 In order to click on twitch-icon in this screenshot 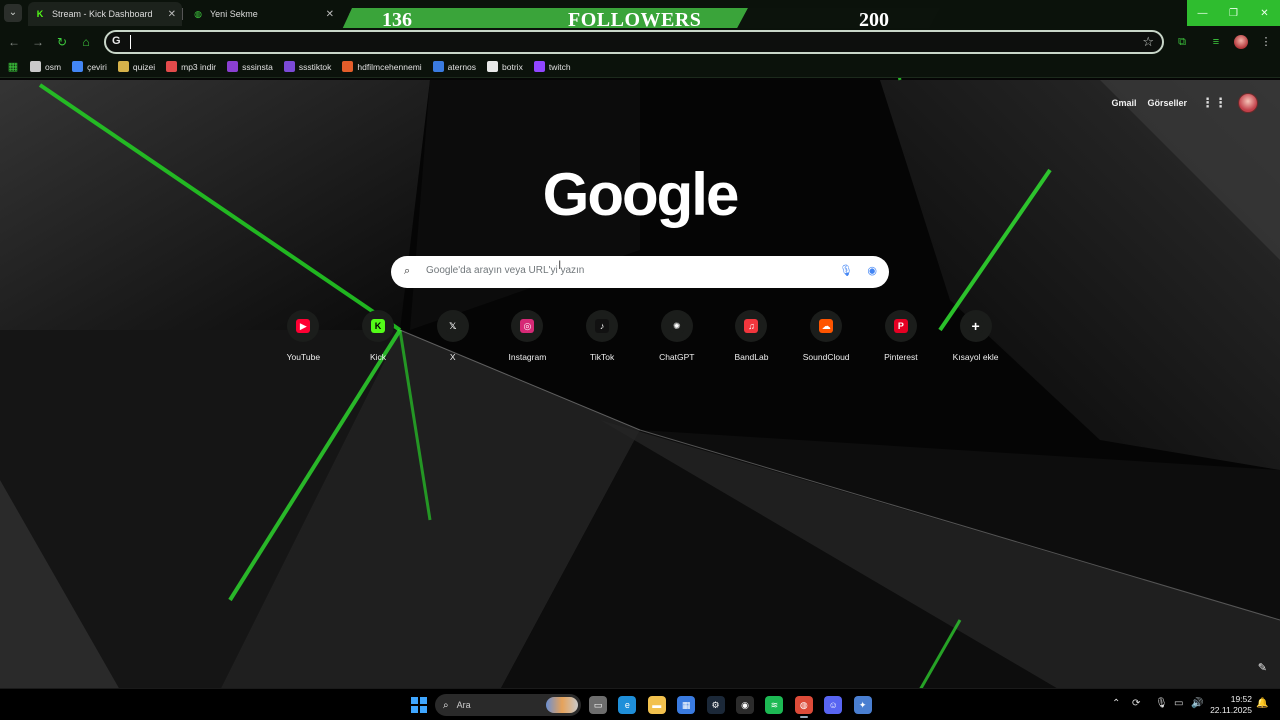, I will do `click(539, 66)`.